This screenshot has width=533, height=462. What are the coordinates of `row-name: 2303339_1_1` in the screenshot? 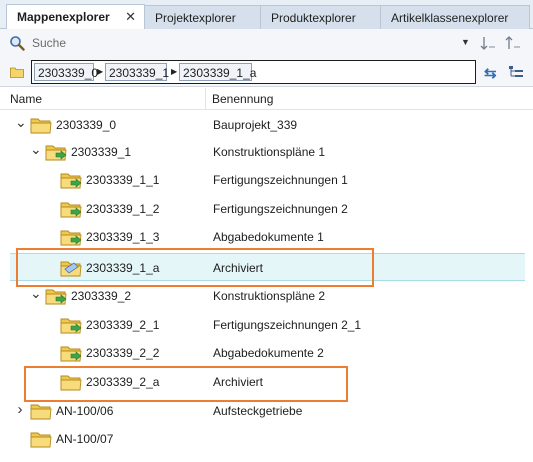 It's located at (123, 180).